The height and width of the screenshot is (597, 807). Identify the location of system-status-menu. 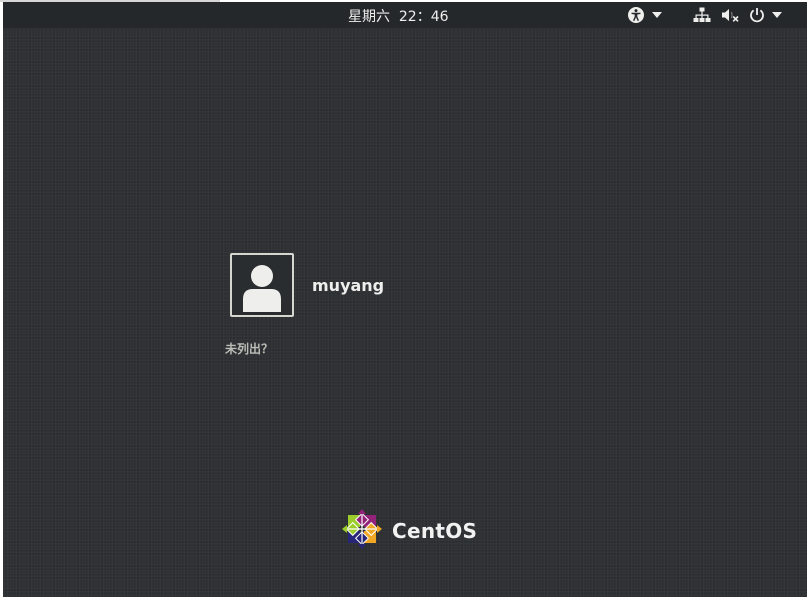
(737, 15).